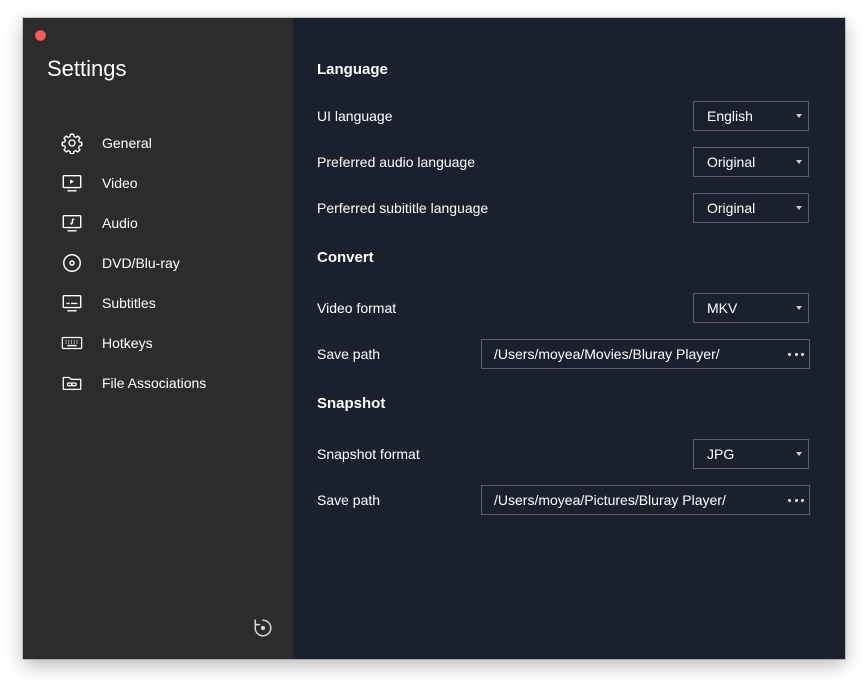  I want to click on video-format-label: Video format, so click(357, 308).